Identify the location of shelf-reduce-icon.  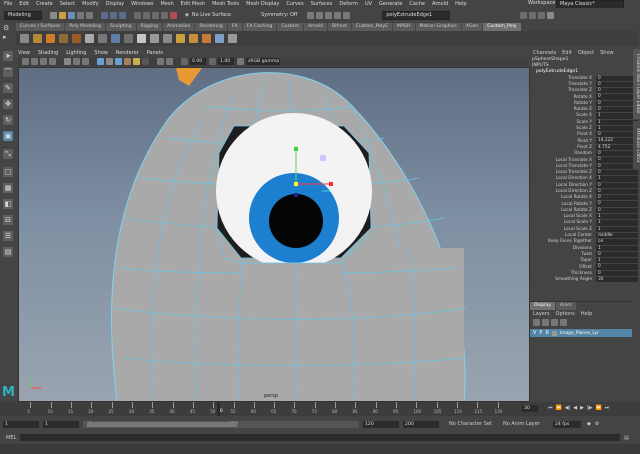
(193, 38).